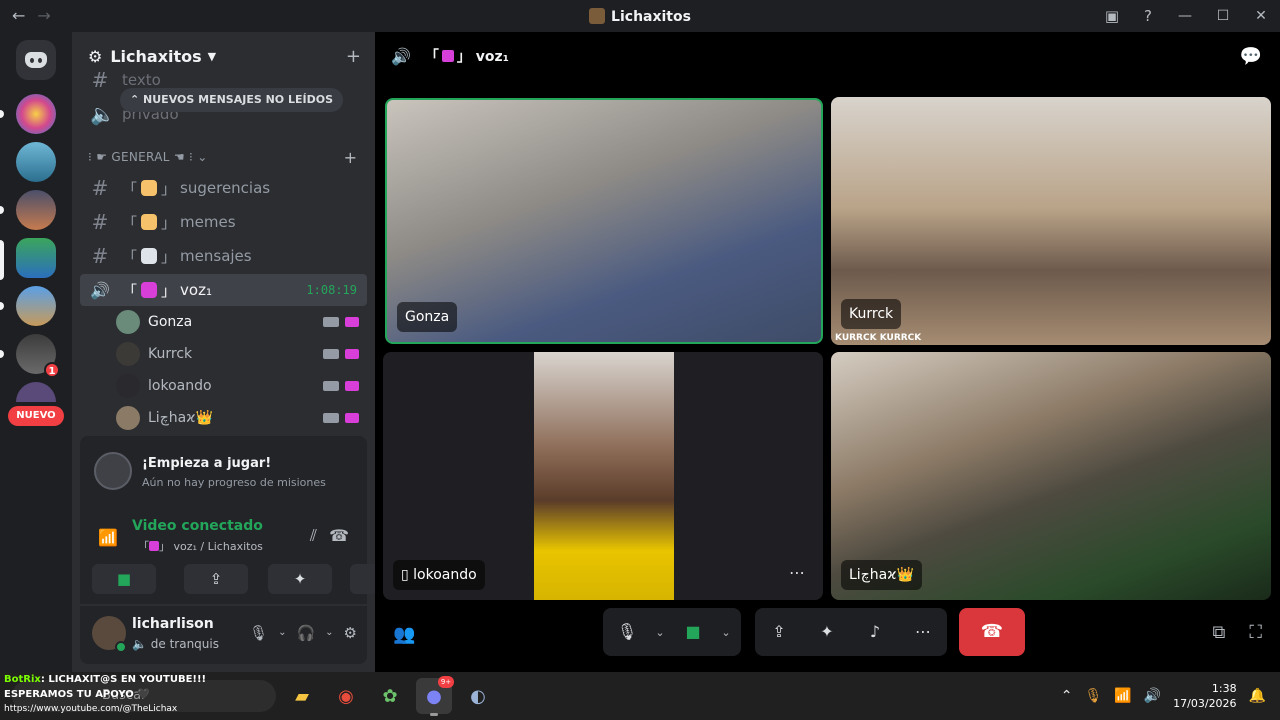 Image resolution: width=1280 pixels, height=720 pixels. I want to click on minimize-button: —, so click(1185, 16).